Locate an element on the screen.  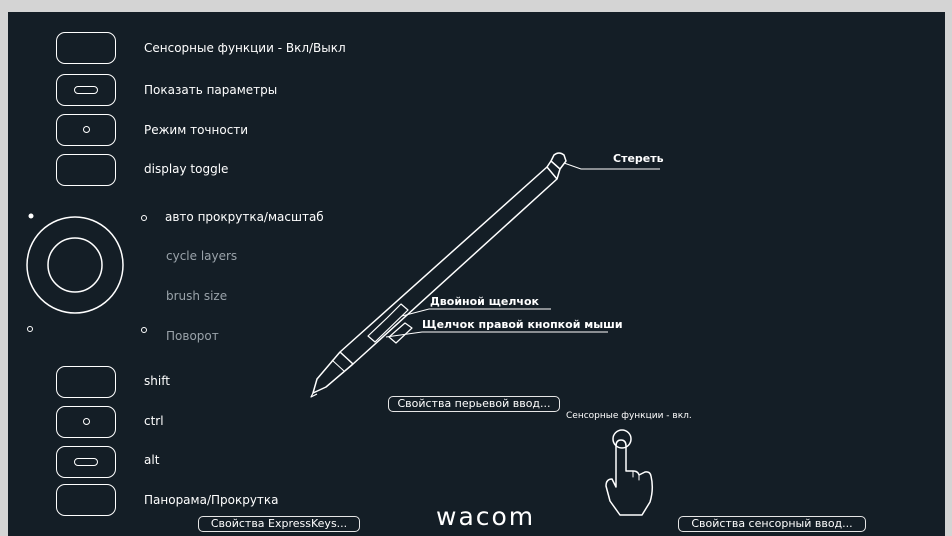
hand-touch-icon is located at coordinates (629, 472).